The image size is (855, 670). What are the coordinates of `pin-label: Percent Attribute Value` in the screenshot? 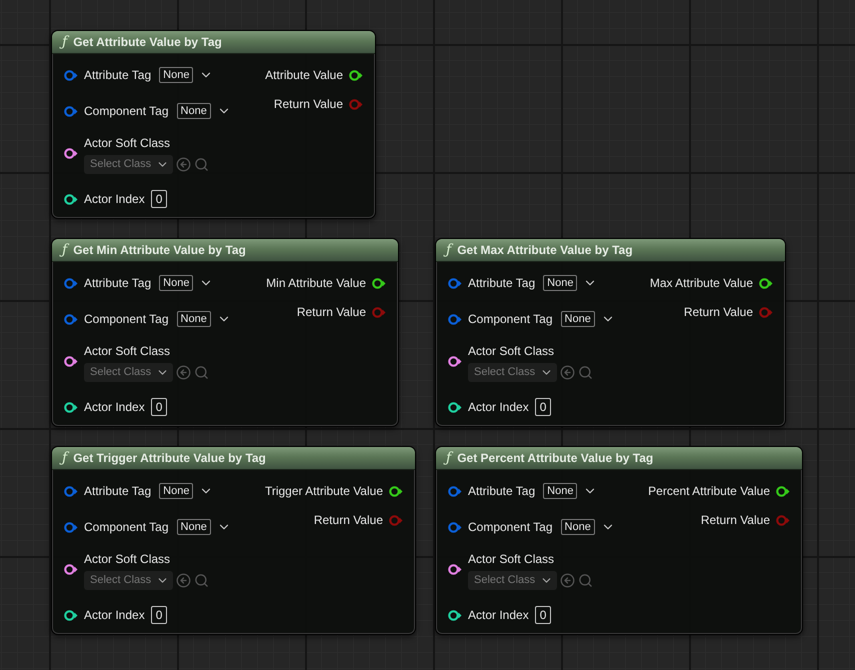 It's located at (709, 491).